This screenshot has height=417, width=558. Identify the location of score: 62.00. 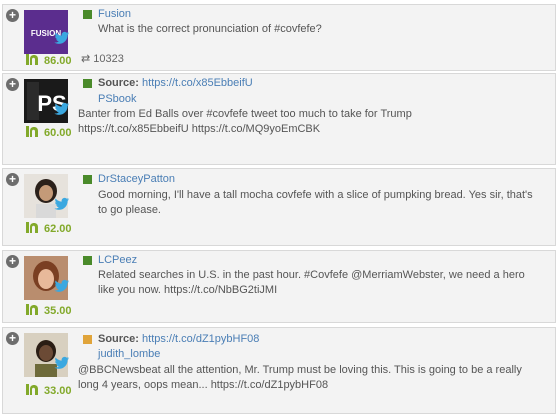
(54, 228).